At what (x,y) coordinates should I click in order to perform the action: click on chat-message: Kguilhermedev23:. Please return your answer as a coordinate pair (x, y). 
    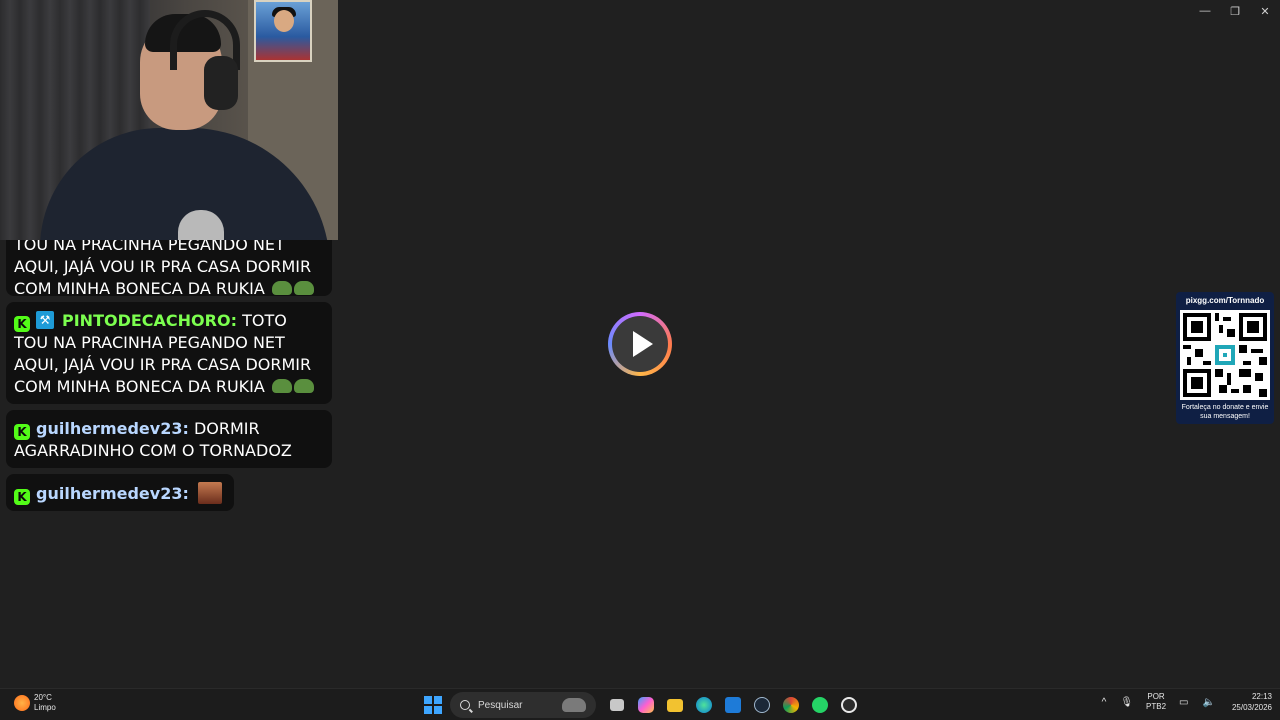
    Looking at the image, I should click on (120, 492).